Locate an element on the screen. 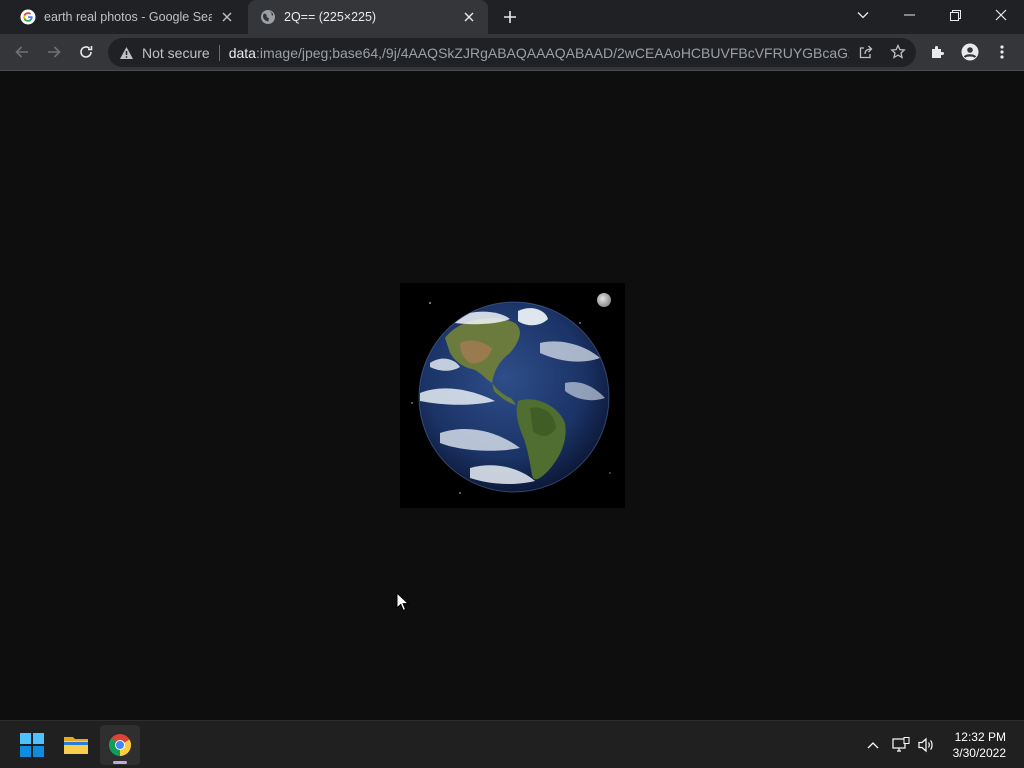  minimize-button is located at coordinates (909, 15).